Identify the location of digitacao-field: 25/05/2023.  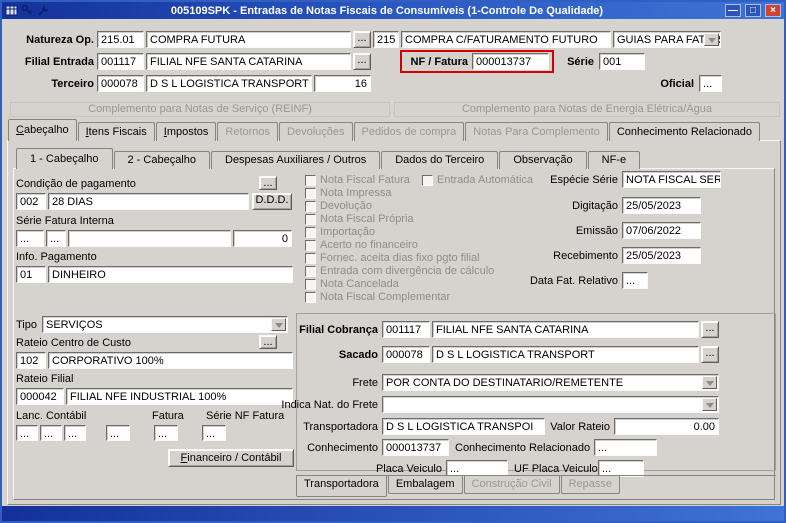
(661, 205).